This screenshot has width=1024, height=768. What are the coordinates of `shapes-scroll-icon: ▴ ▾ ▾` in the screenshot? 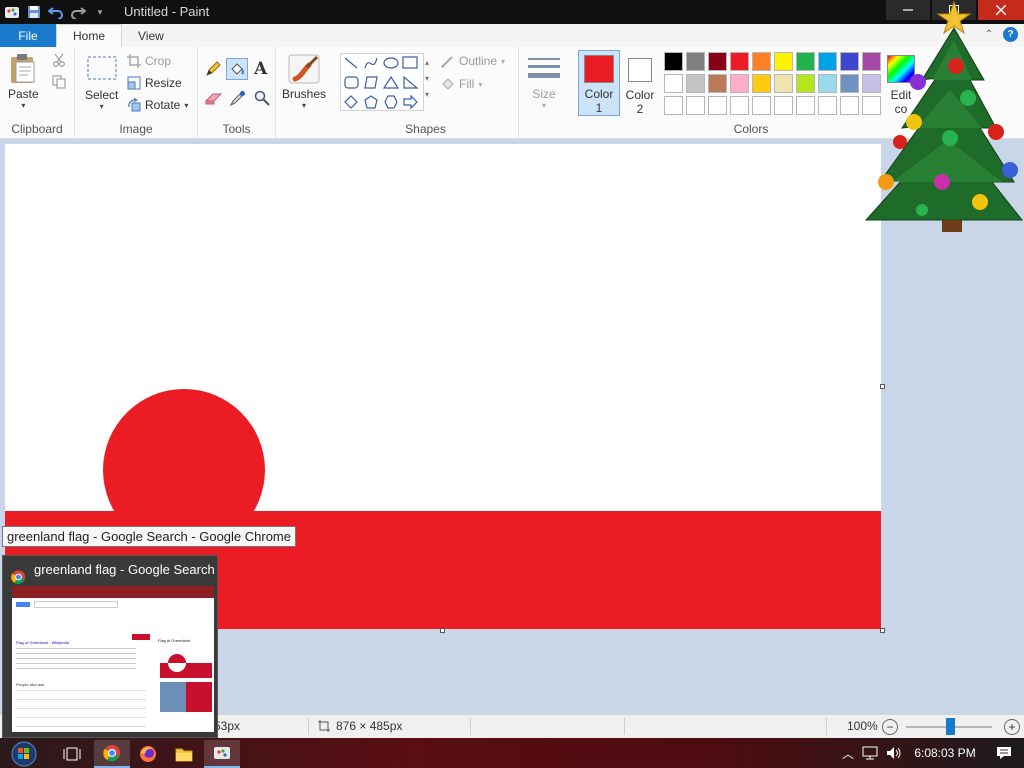 It's located at (427, 79).